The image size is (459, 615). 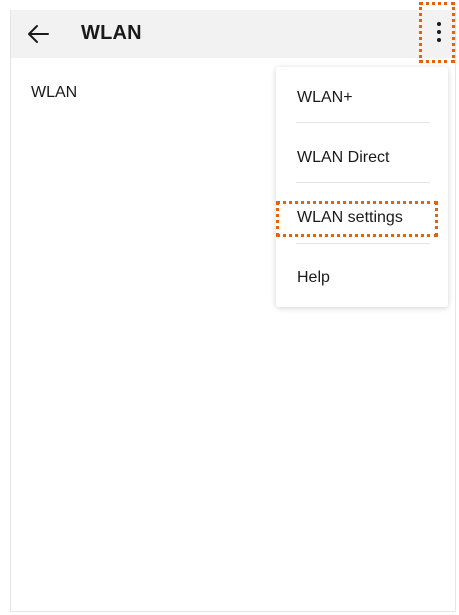 I want to click on arrow-left-icon, so click(x=38, y=34).